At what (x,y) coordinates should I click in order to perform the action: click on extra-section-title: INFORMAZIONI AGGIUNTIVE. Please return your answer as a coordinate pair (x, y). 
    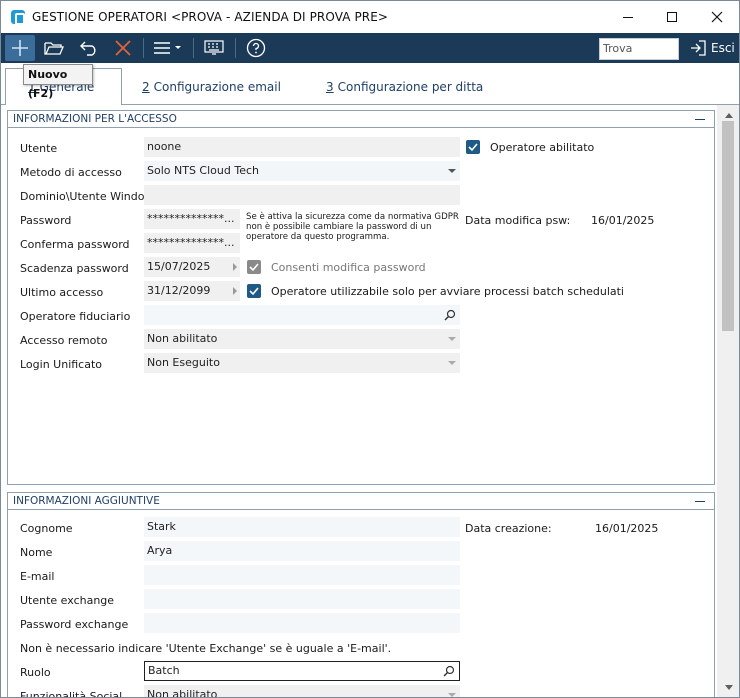
    Looking at the image, I should click on (361, 501).